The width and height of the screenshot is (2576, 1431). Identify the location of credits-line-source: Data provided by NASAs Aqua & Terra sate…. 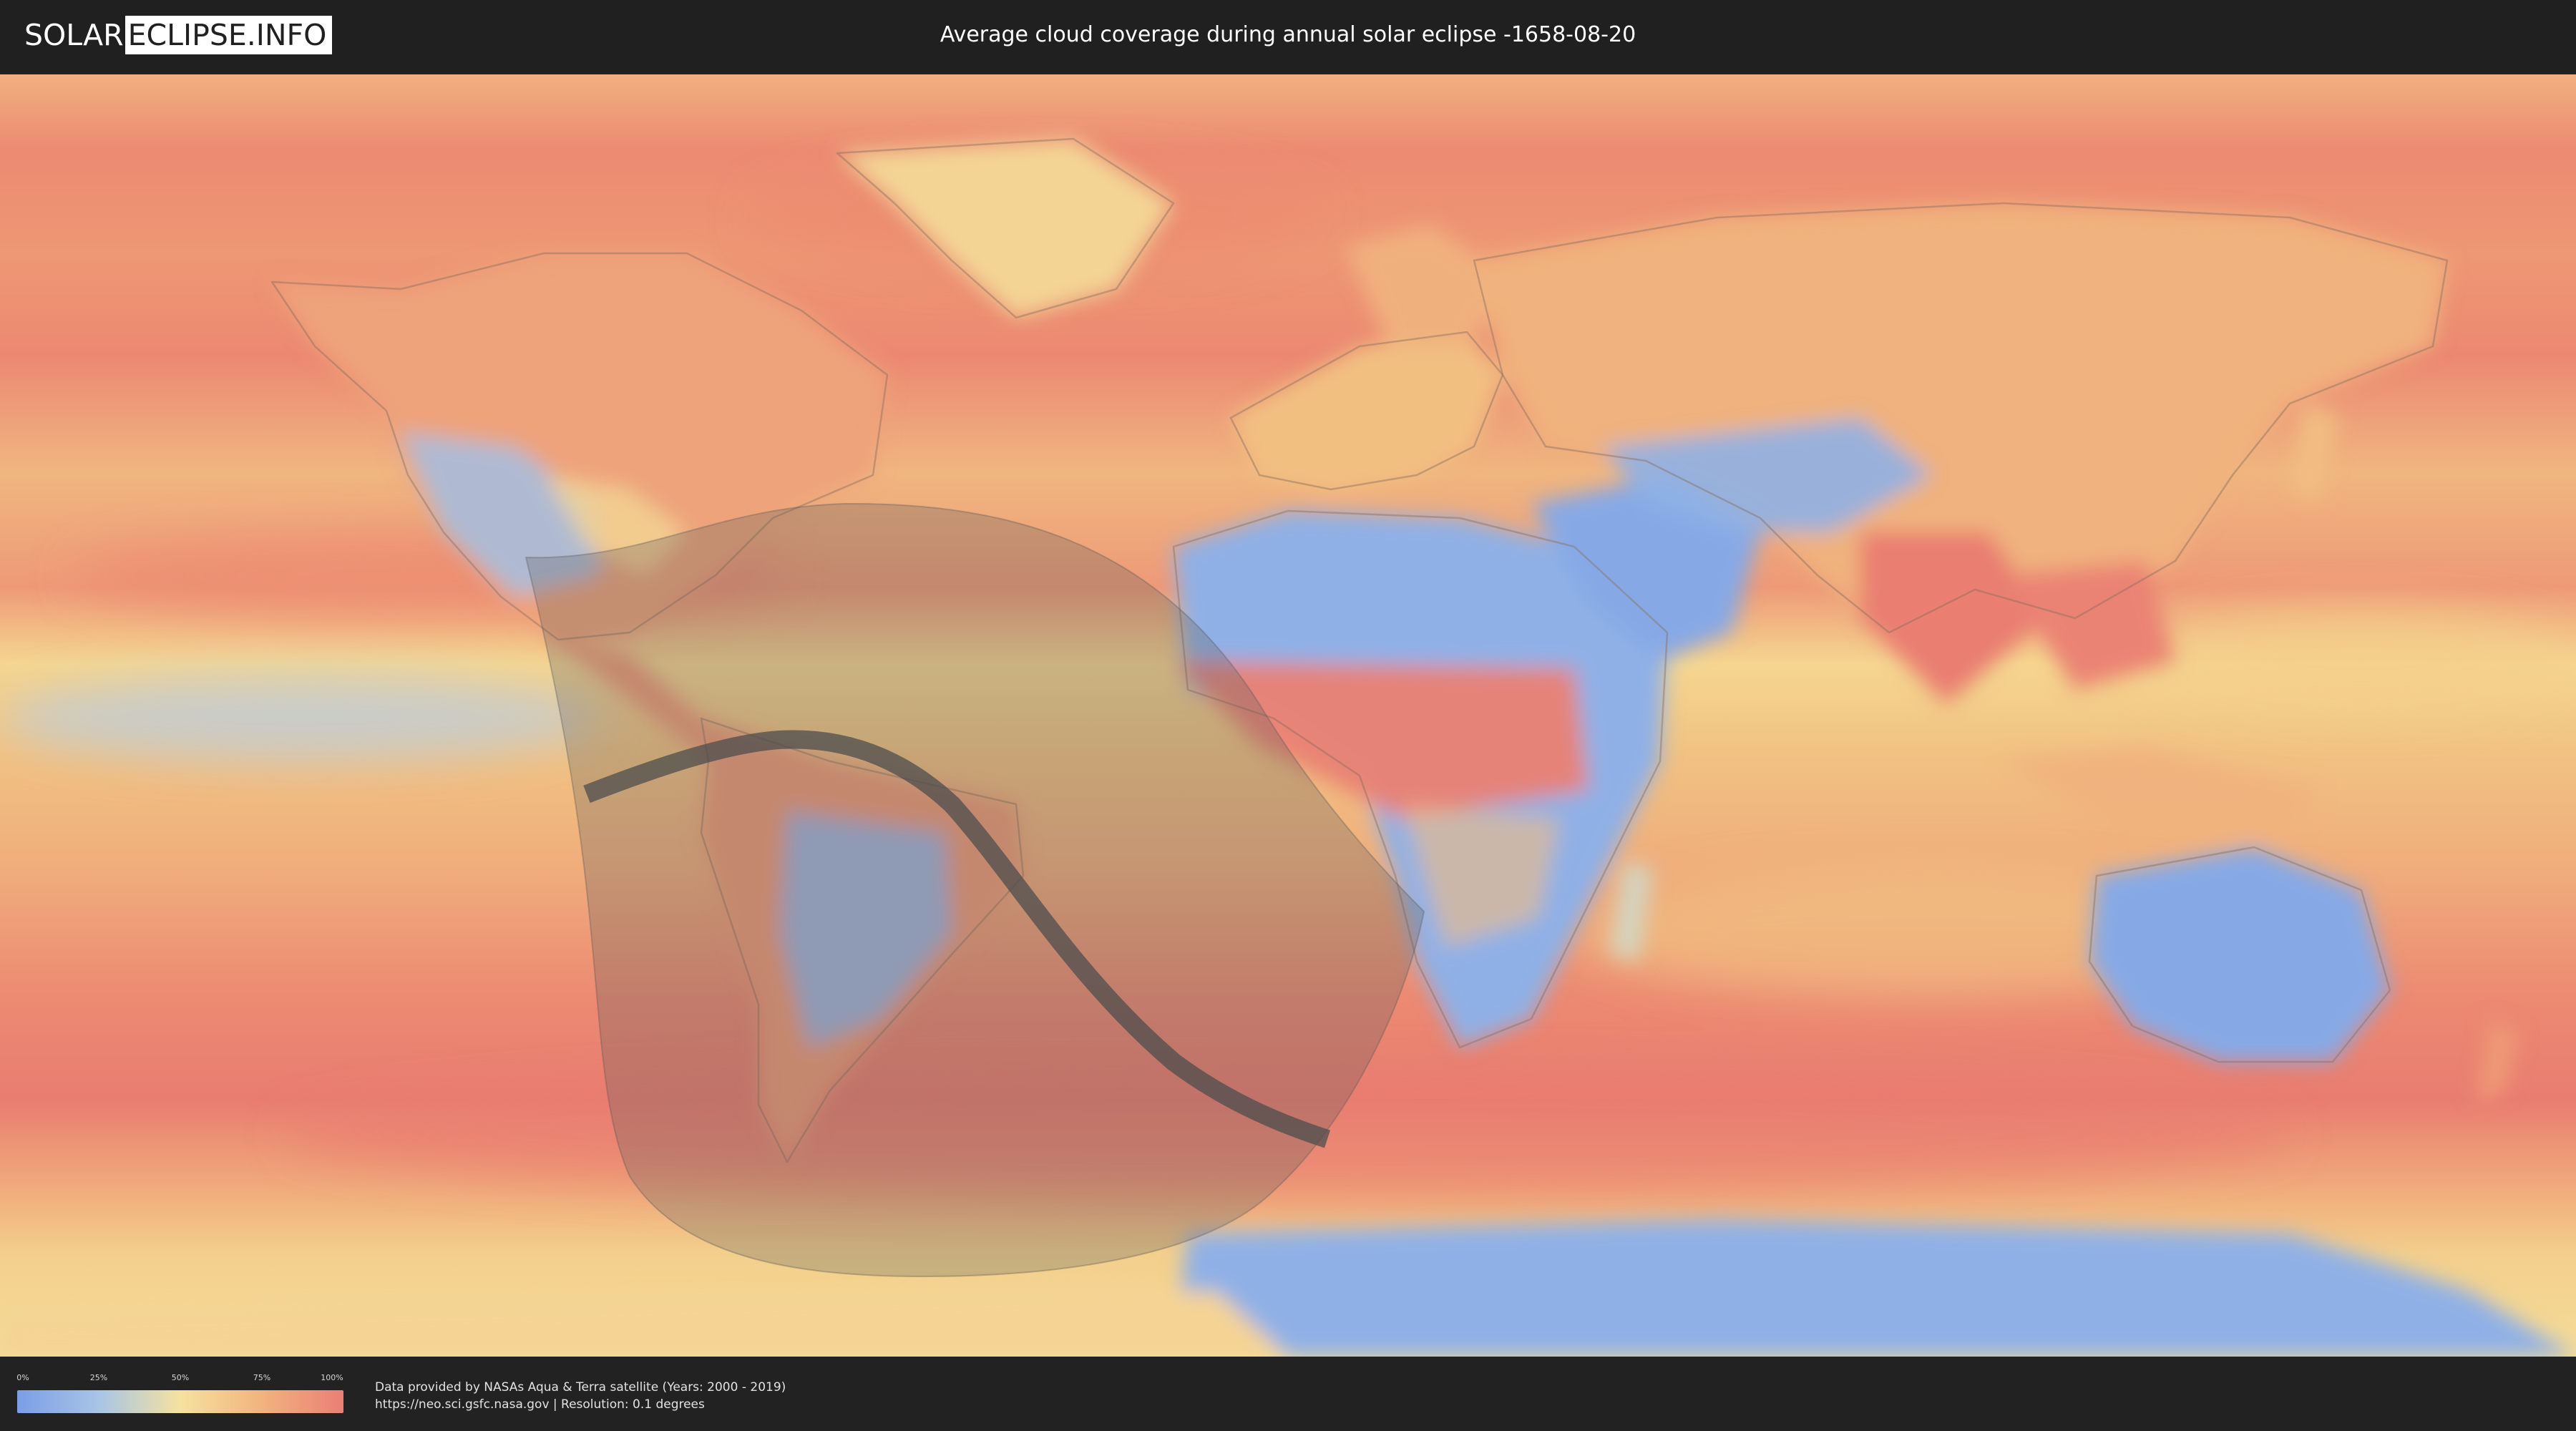
(580, 1387).